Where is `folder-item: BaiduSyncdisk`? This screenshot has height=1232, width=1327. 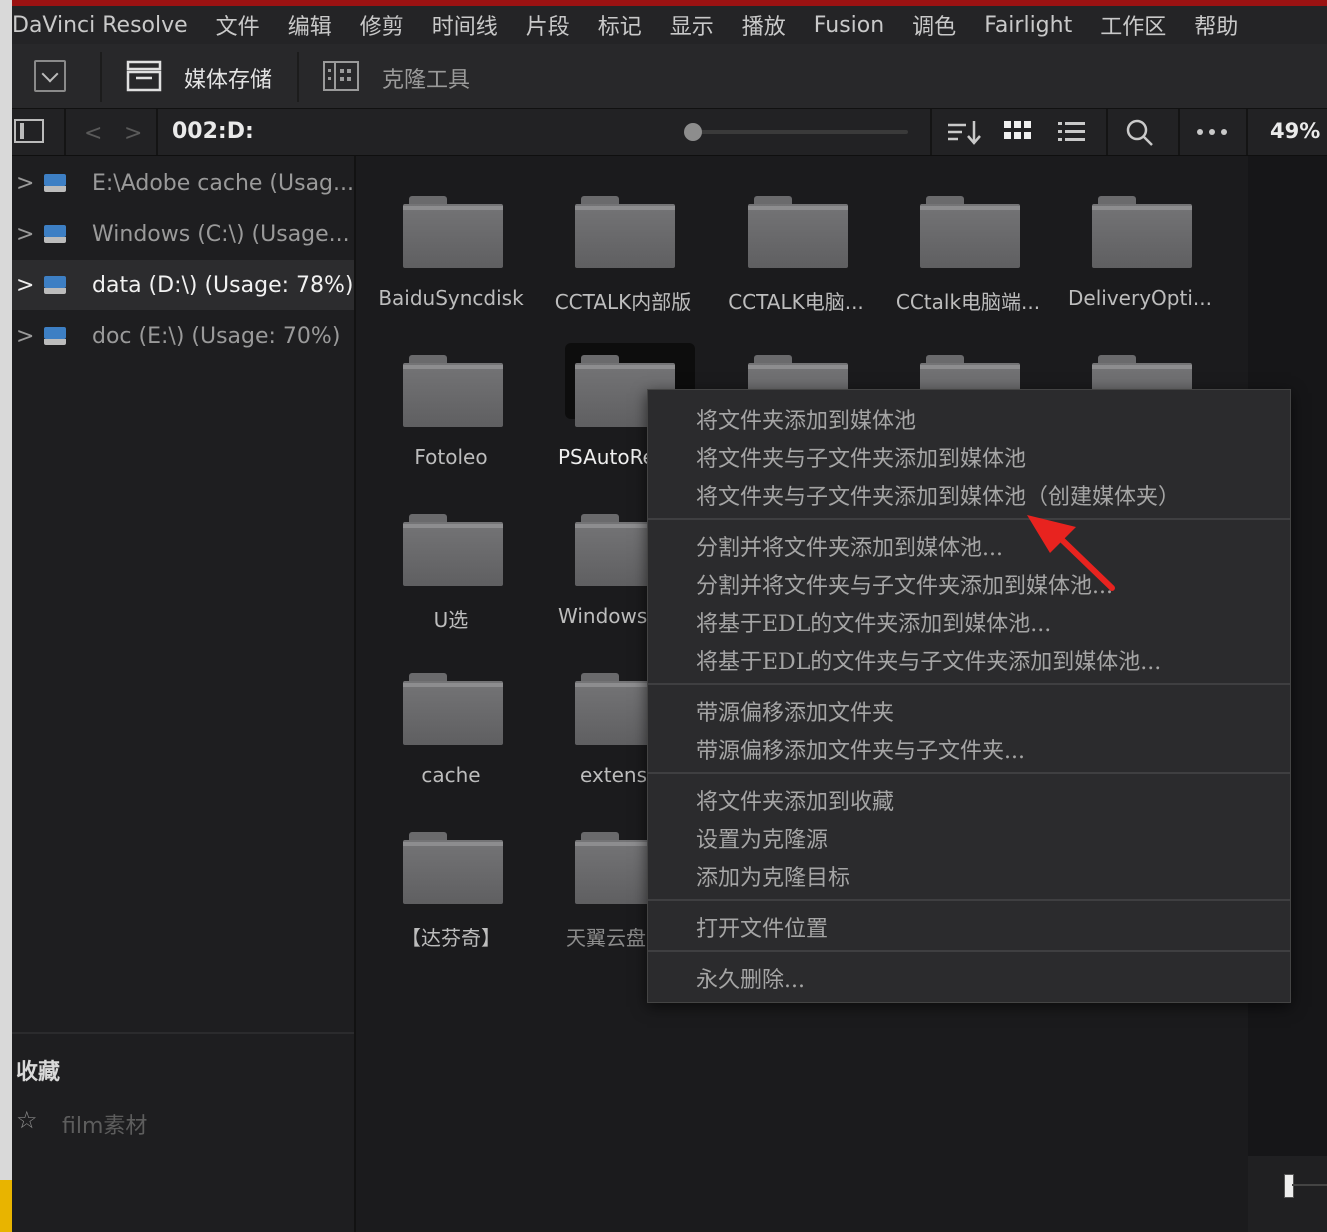 folder-item: BaiduSyncdisk is located at coordinates (451, 236).